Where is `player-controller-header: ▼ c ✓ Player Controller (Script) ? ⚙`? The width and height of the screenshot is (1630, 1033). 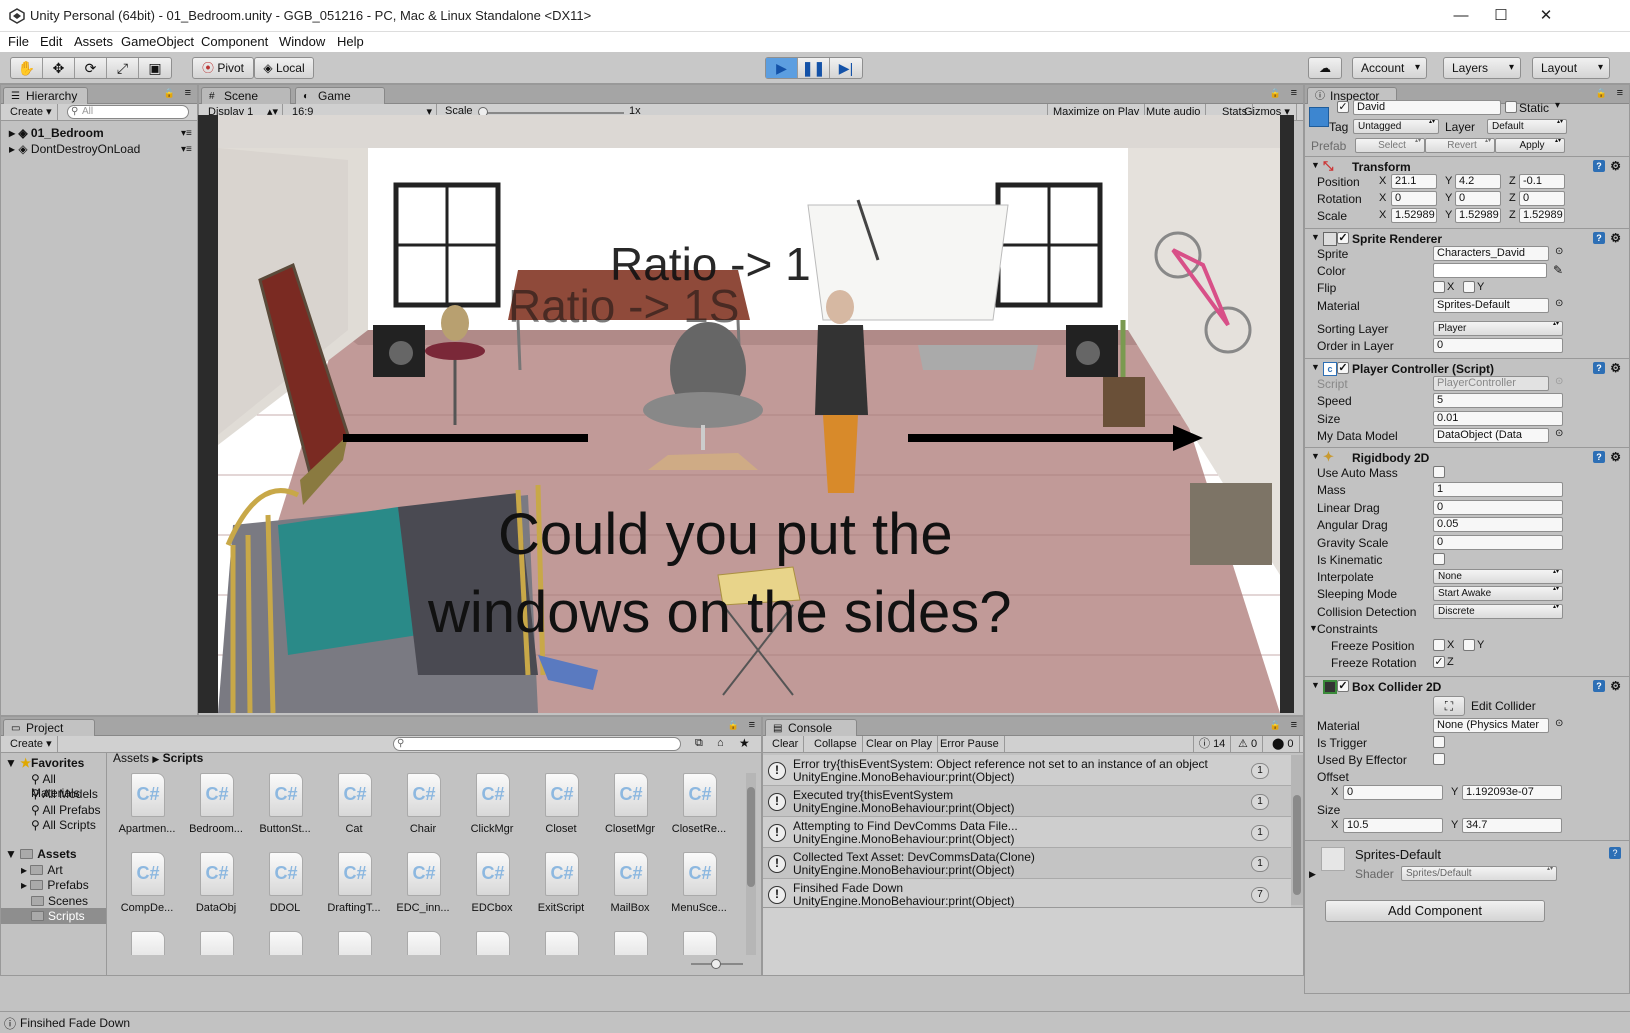
player-controller-header: ▼ c ✓ Player Controller (Script) ? ⚙ is located at coordinates (1467, 368).